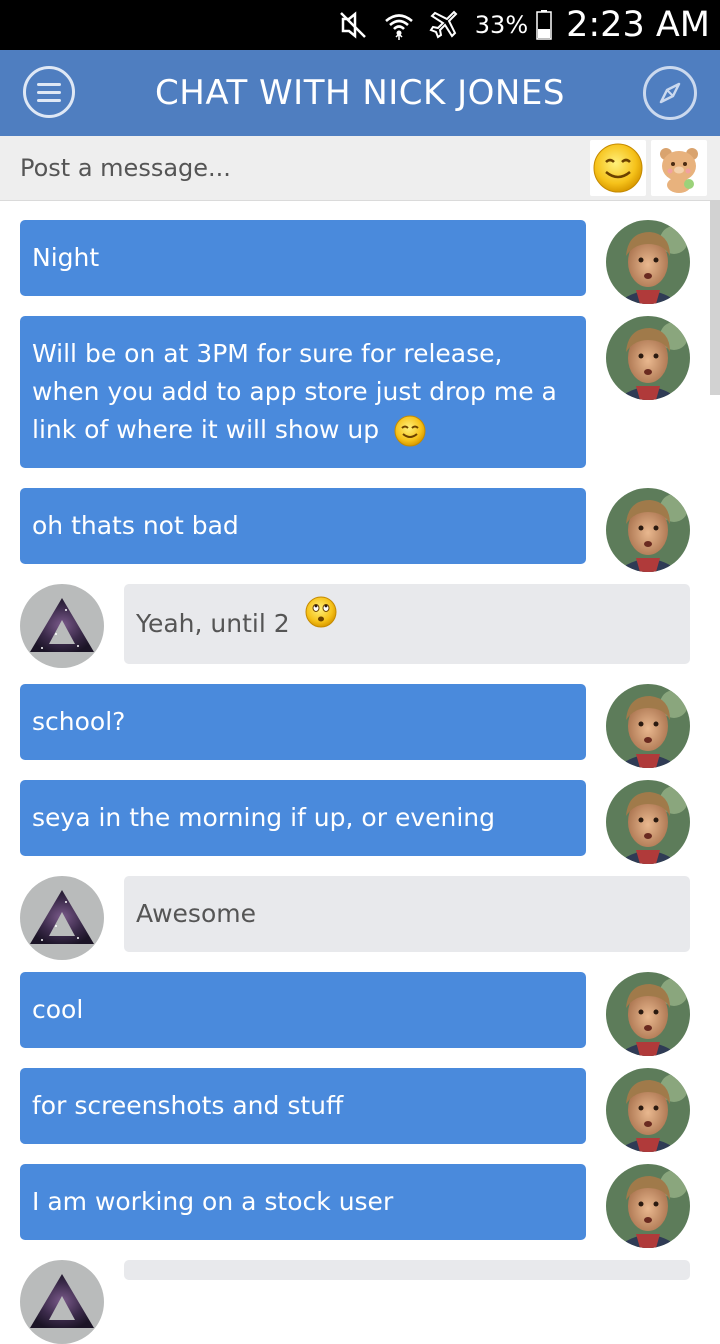 The image size is (720, 1344). I want to click on compass-icon, so click(670, 93).